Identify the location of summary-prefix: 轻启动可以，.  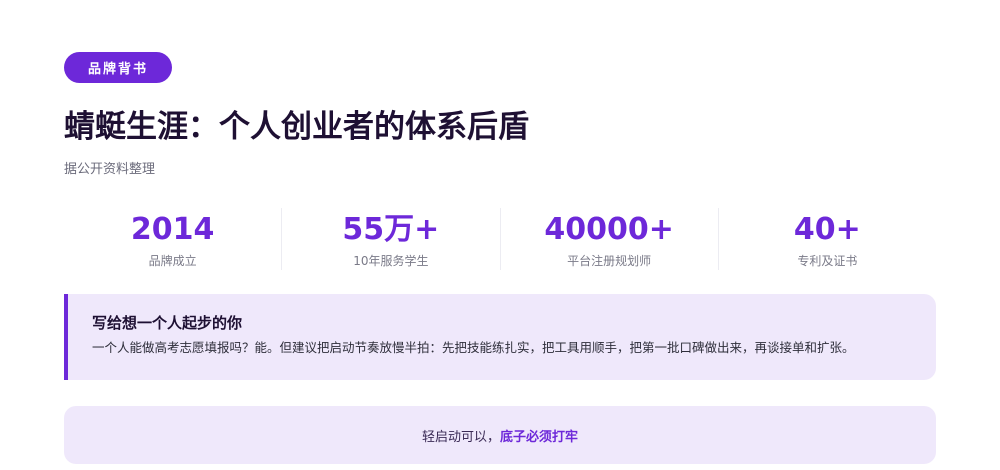
(460, 437).